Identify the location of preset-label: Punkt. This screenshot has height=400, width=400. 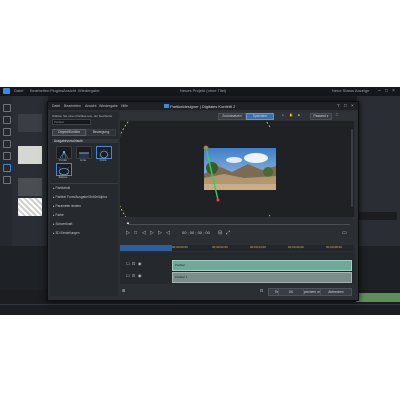
(63, 160).